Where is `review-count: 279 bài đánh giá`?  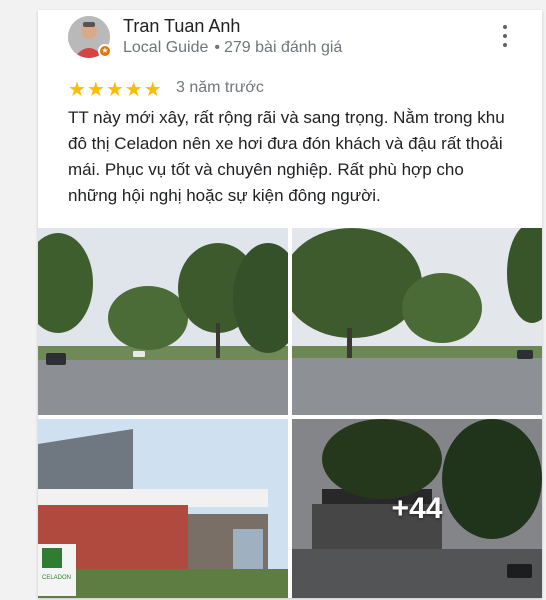
review-count: 279 bài đánh giá is located at coordinates (283, 47).